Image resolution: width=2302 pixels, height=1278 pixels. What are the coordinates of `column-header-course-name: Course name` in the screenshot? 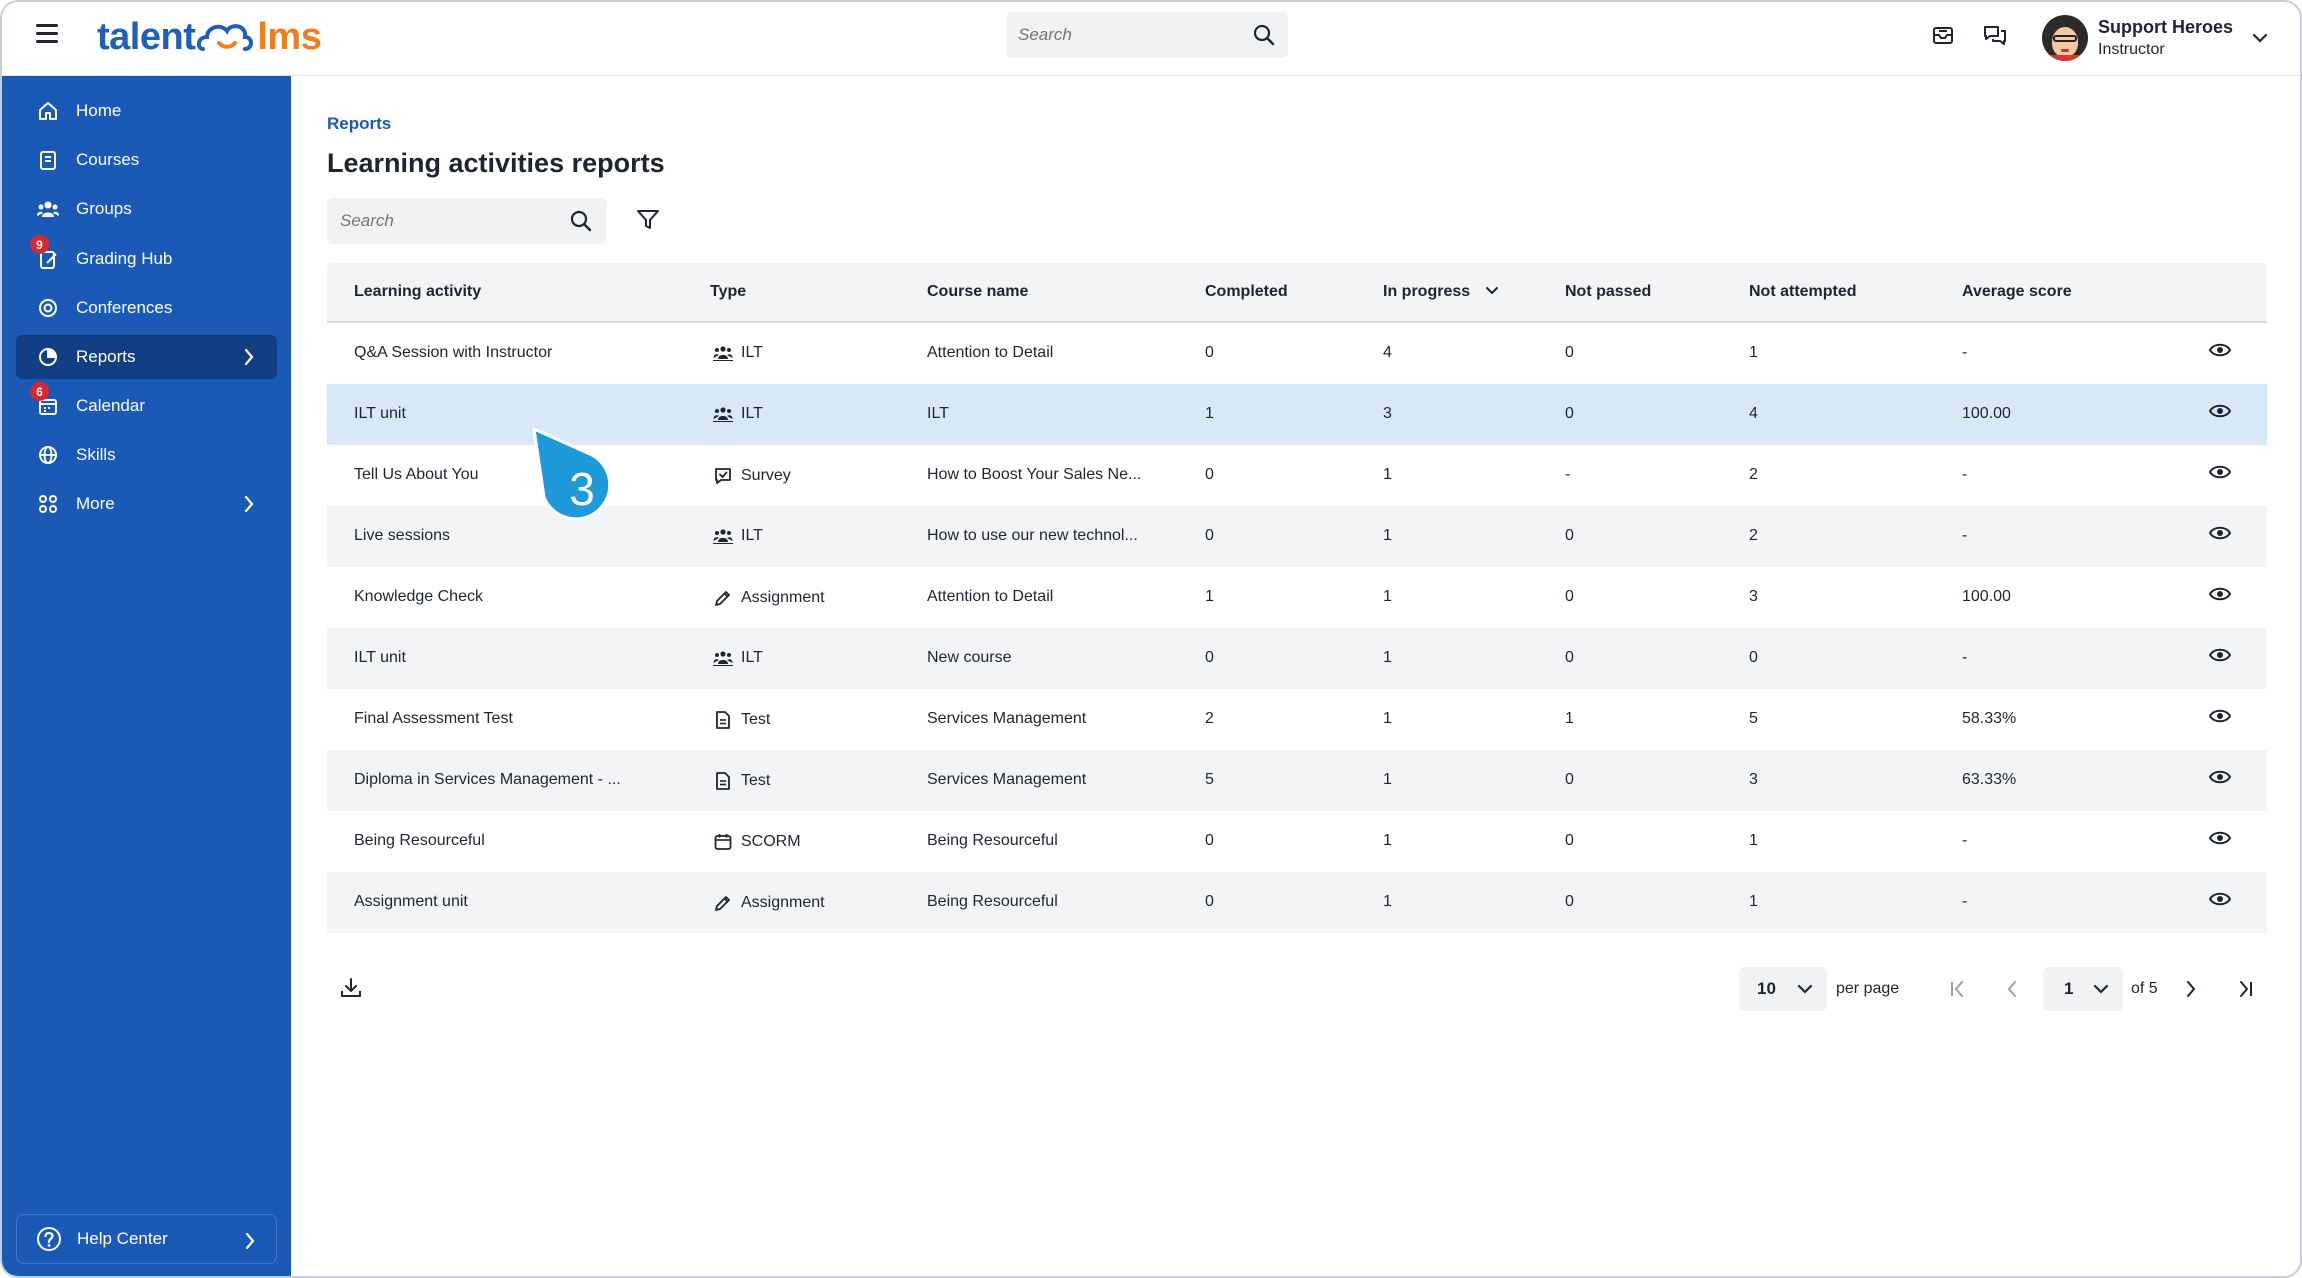 It's located at (977, 292).